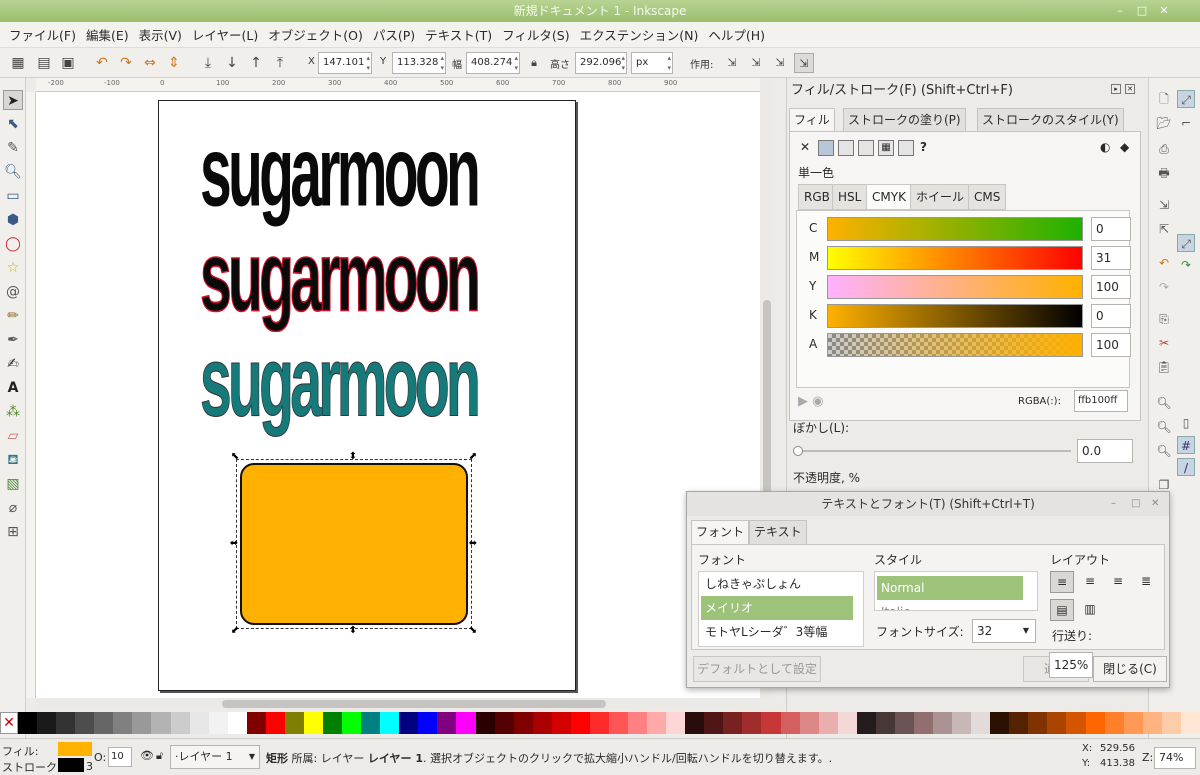 The height and width of the screenshot is (775, 1200). Describe the element at coordinates (1111, 345) in the screenshot. I see `channel-a-value: 100` at that location.